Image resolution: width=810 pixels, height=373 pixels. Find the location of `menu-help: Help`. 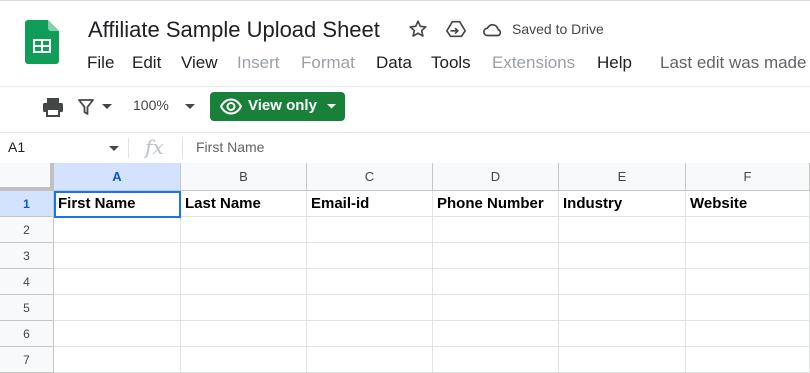

menu-help: Help is located at coordinates (614, 63).